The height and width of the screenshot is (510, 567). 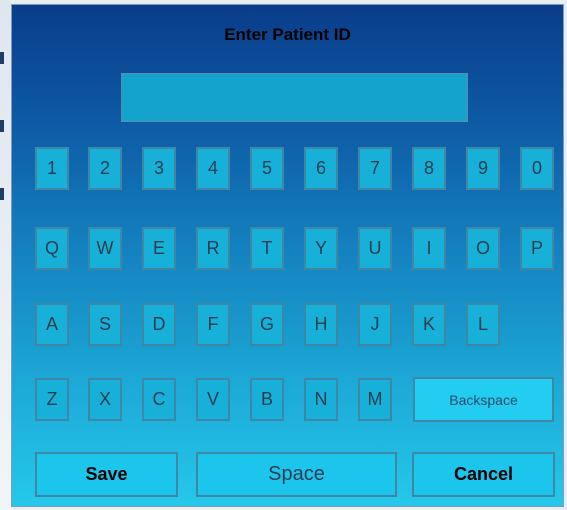 I want to click on key-8: 8, so click(x=429, y=168).